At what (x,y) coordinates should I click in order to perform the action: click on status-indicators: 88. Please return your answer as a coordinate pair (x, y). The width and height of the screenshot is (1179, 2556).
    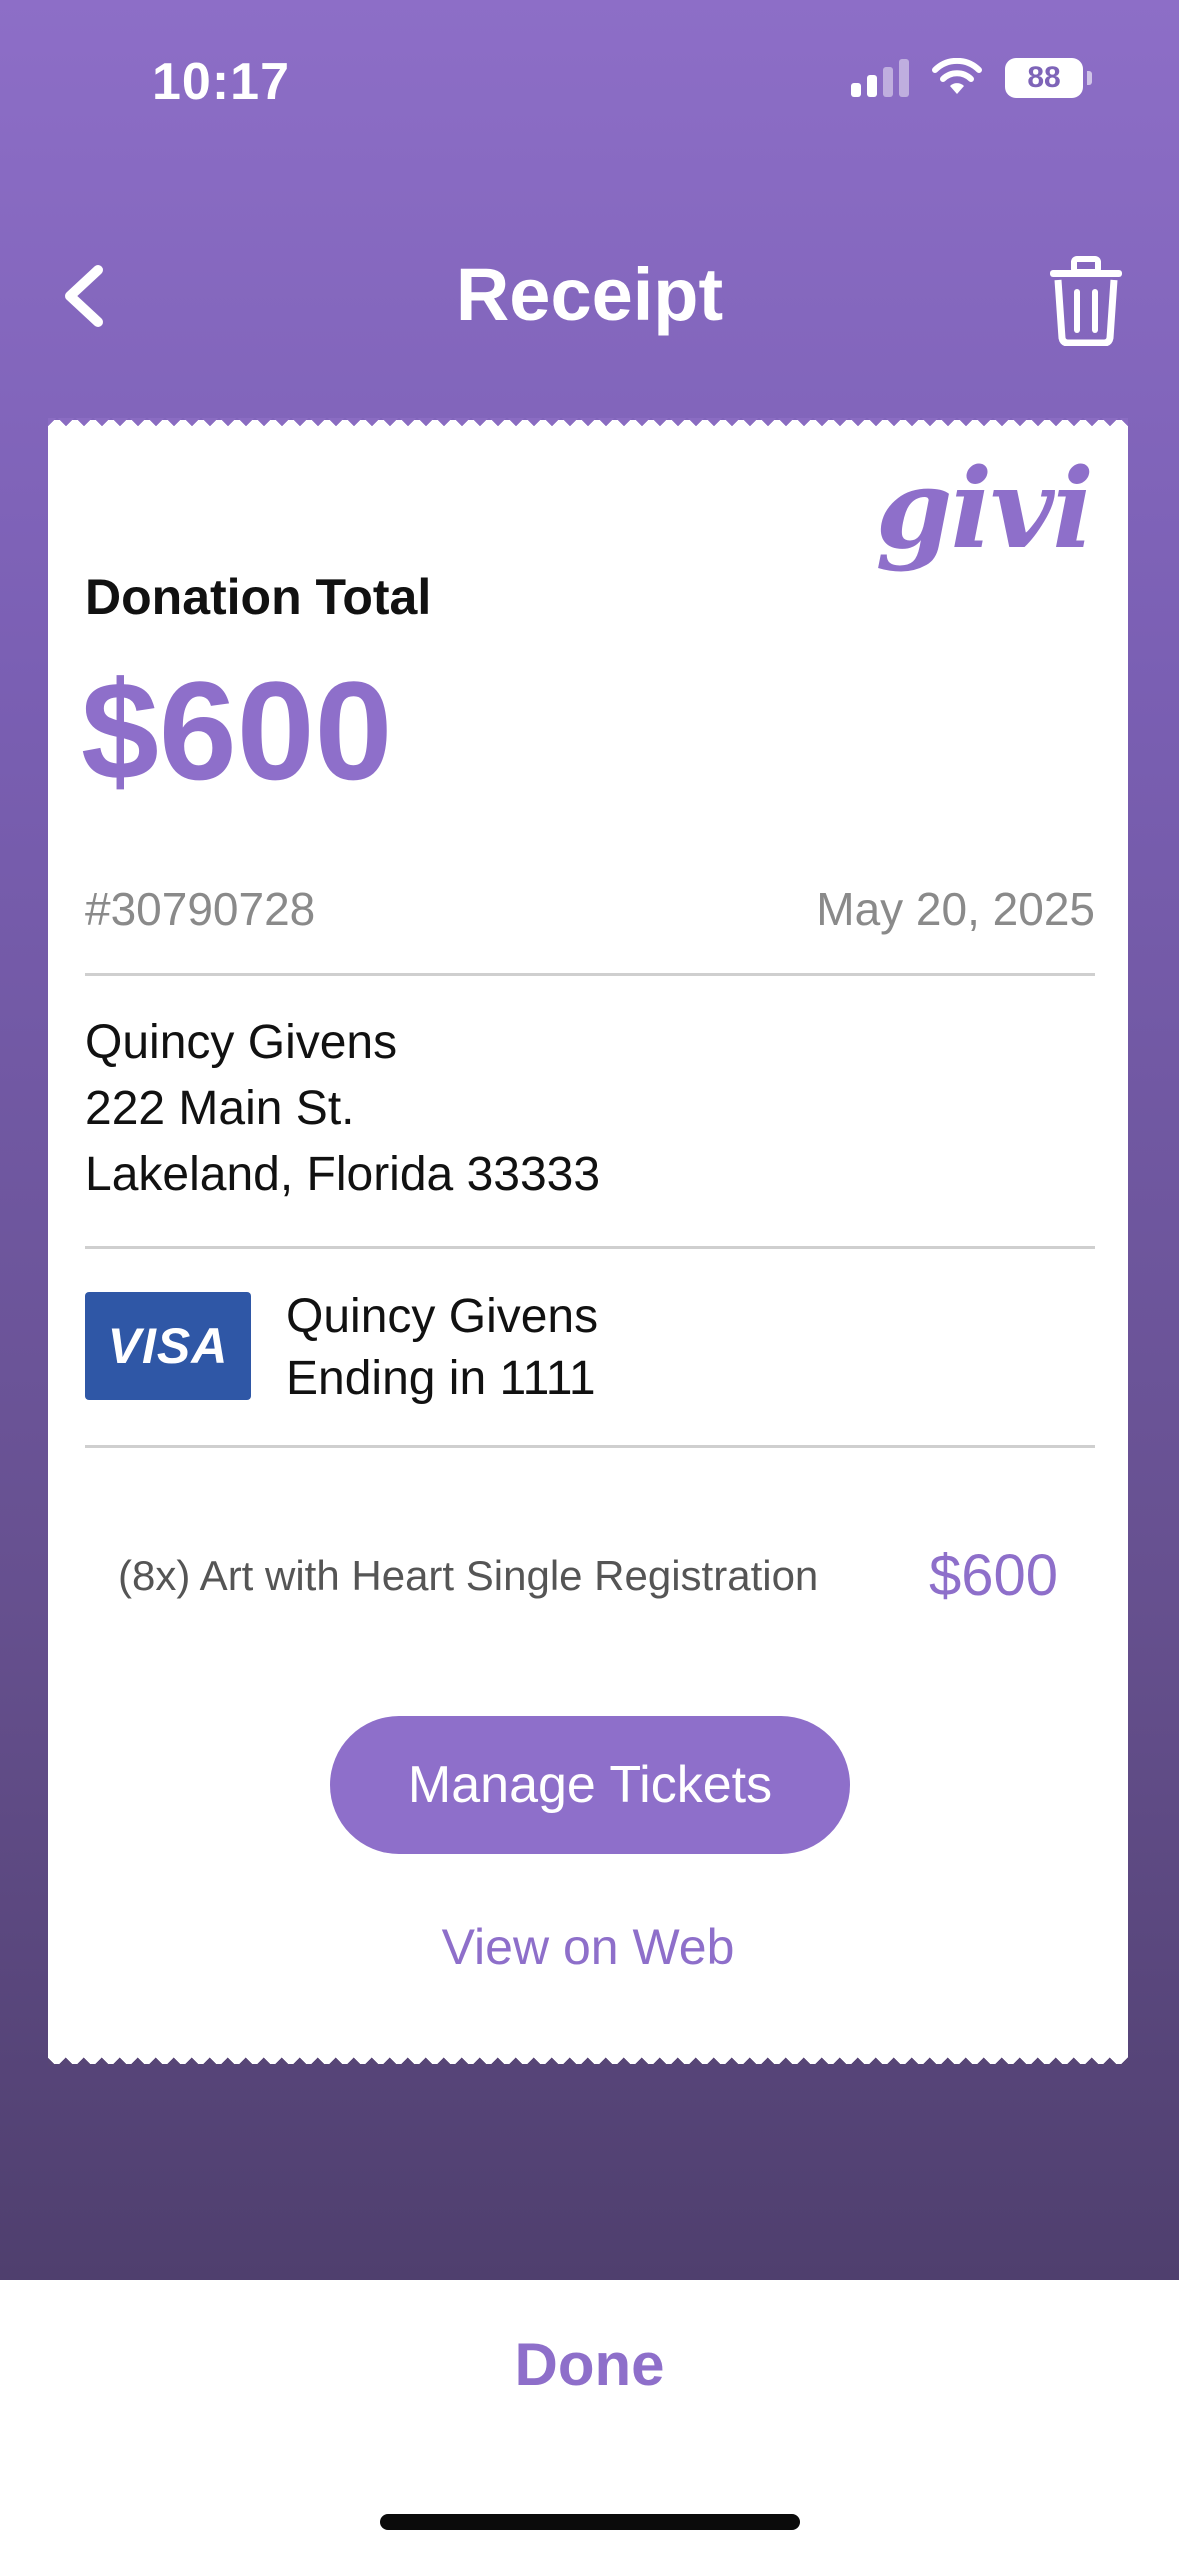
    Looking at the image, I should click on (971, 78).